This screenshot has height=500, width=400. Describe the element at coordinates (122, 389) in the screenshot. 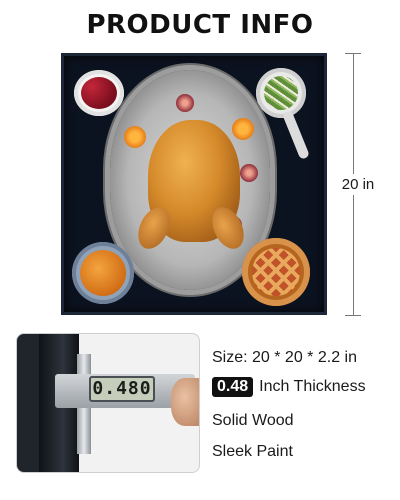

I see `caliper-display: 0.480` at that location.